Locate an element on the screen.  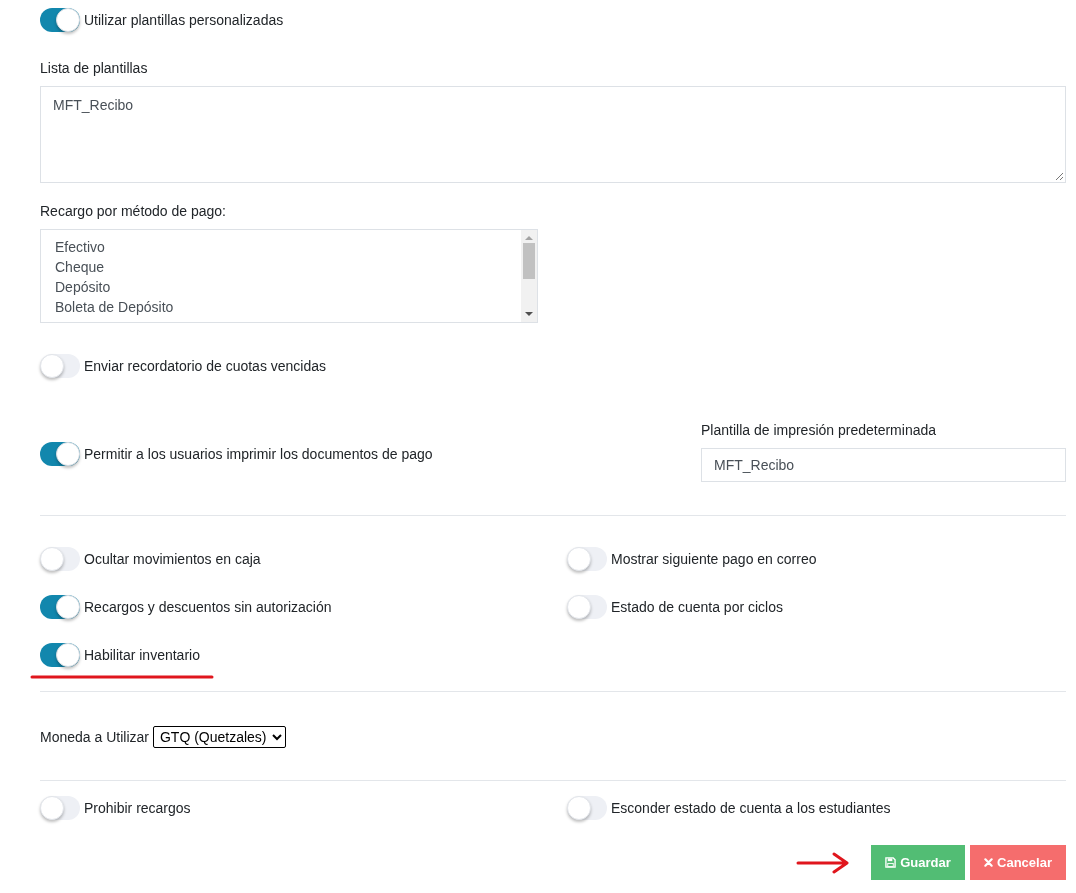
list-option: Boleta de Depósito is located at coordinates (288, 307).